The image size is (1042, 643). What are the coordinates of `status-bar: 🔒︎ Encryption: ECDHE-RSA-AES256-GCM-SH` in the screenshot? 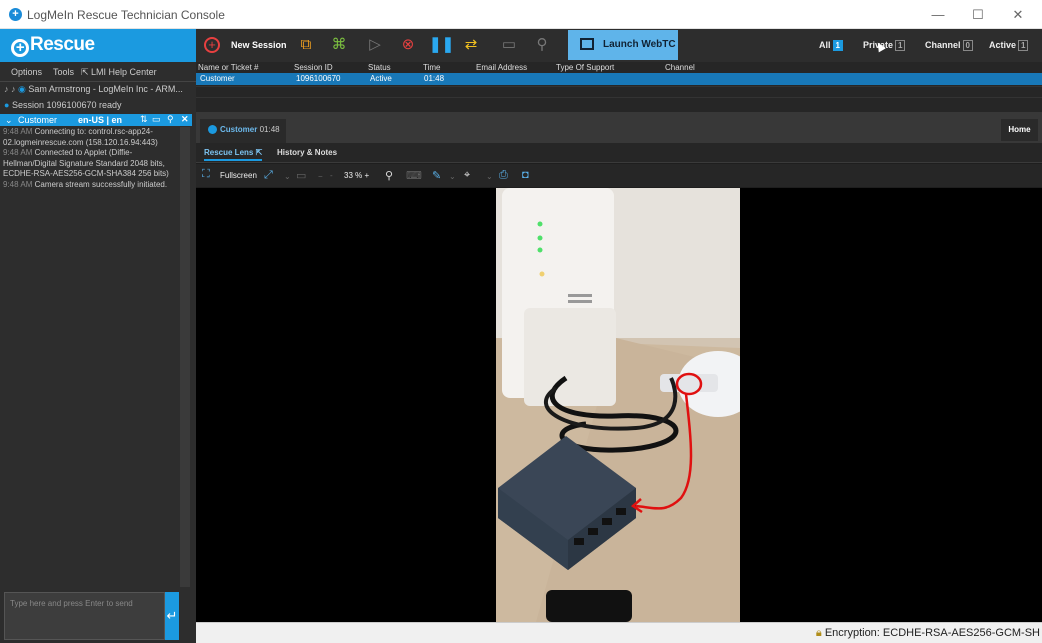 It's located at (619, 632).